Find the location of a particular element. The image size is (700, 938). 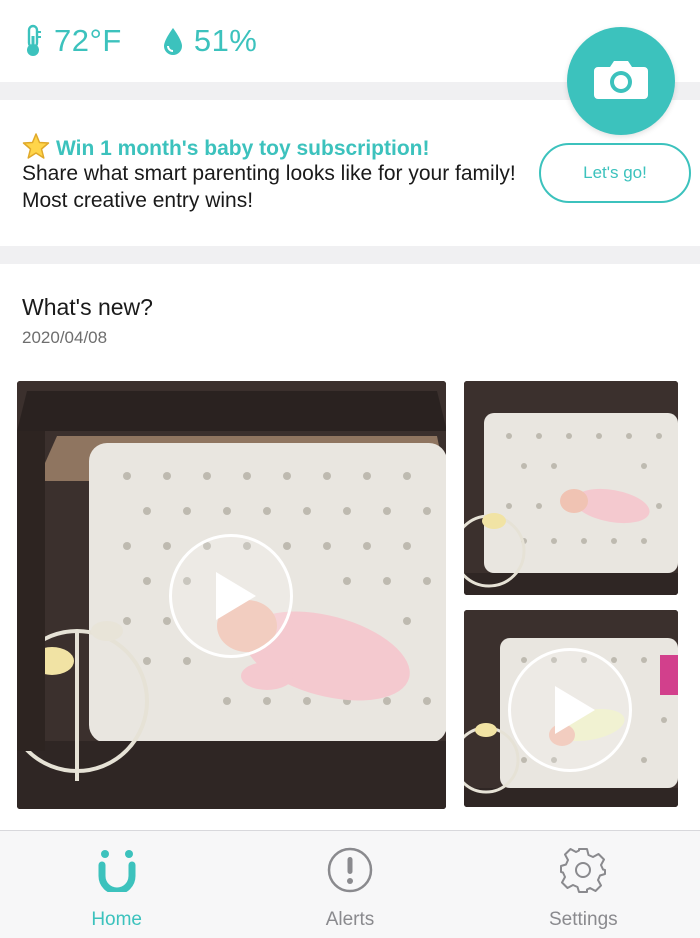

thermometer-icon is located at coordinates (33, 41).